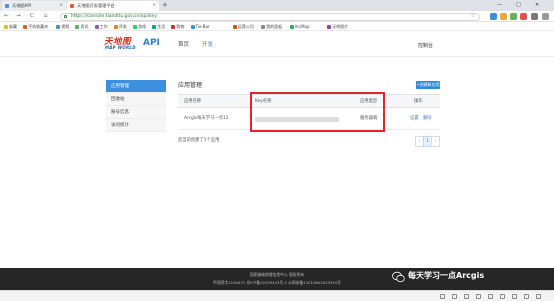 Image resolution: width=554 pixels, height=301 pixels. Describe the element at coordinates (446, 275) in the screenshot. I see `watermark-text: 每天学习一点Arcgis` at that location.